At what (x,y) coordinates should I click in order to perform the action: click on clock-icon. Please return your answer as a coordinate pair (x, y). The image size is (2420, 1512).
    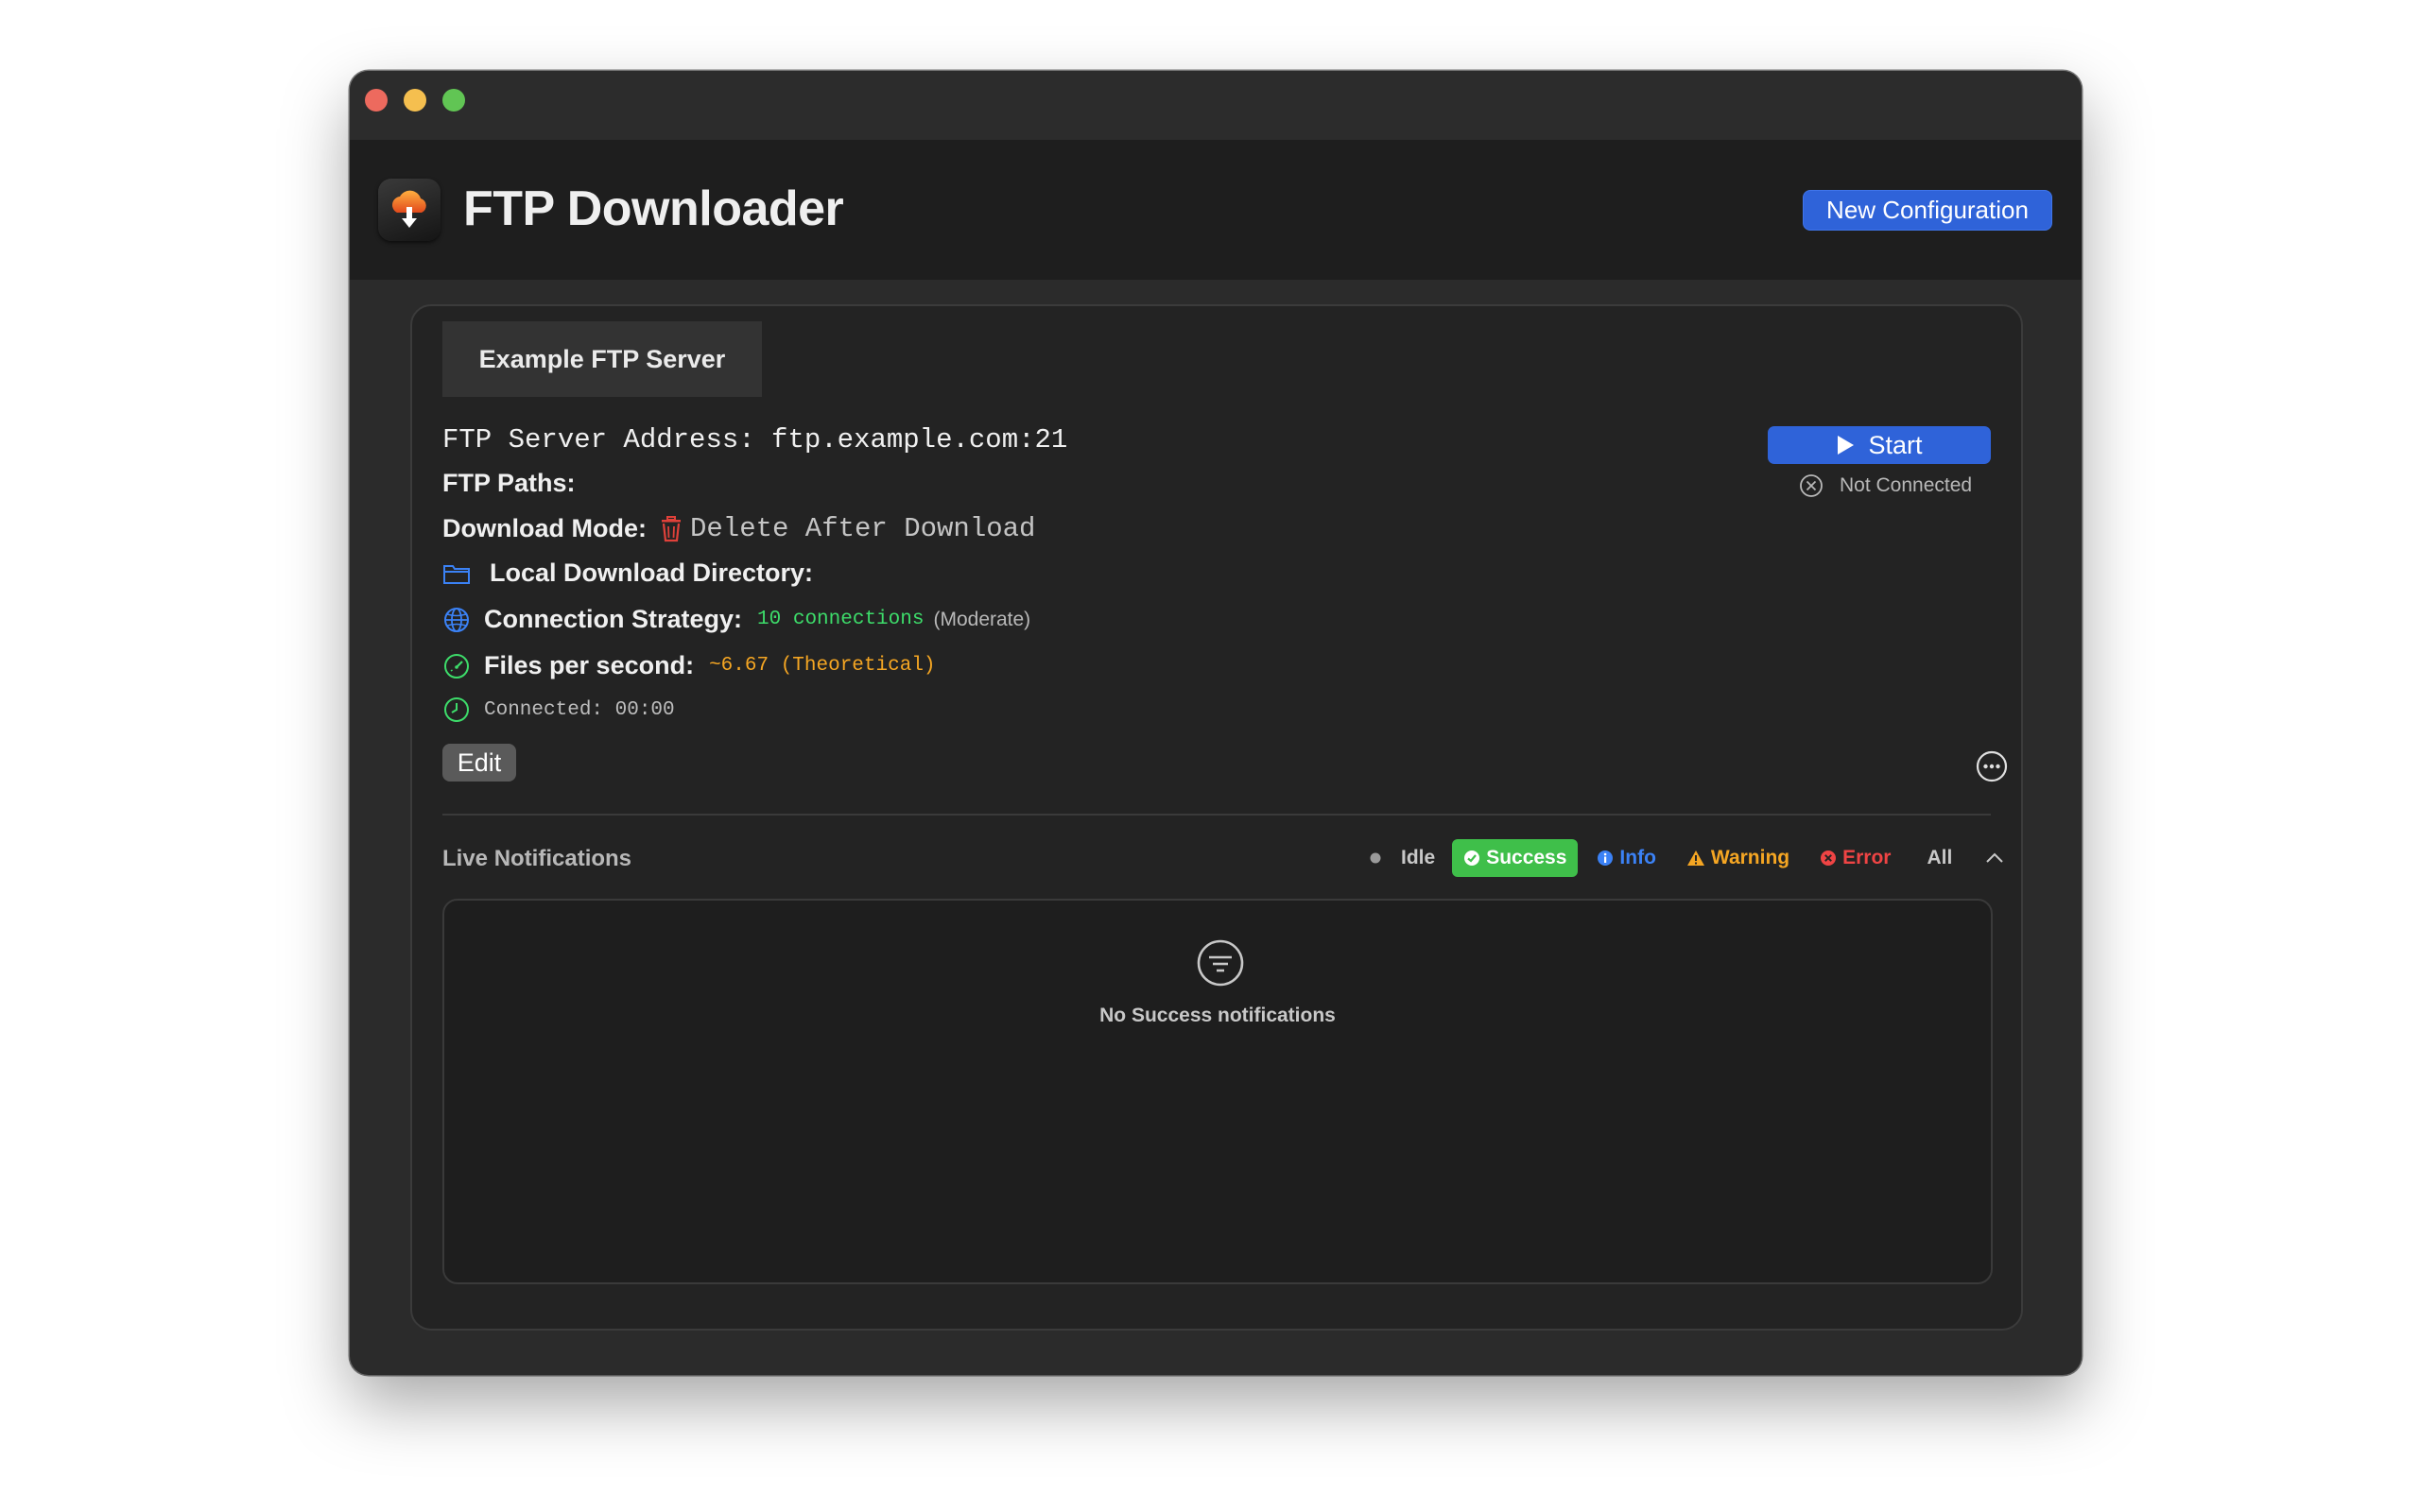
    Looking at the image, I should click on (456, 710).